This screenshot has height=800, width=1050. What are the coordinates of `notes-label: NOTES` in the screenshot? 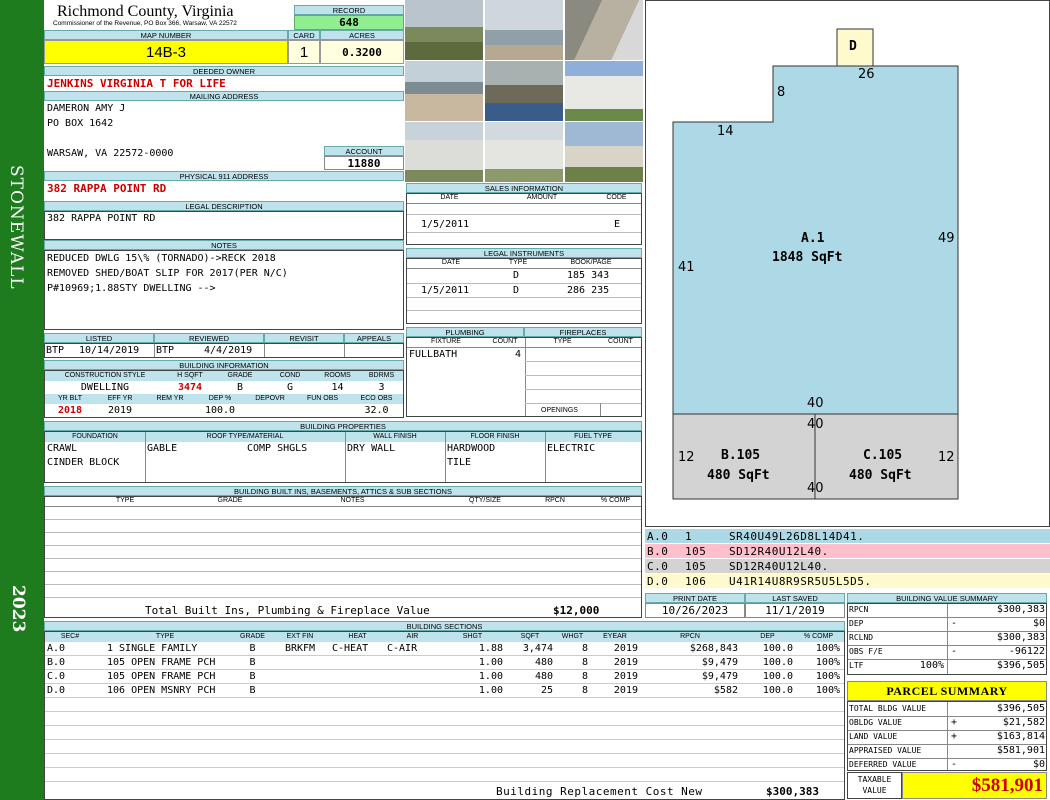 It's located at (224, 245).